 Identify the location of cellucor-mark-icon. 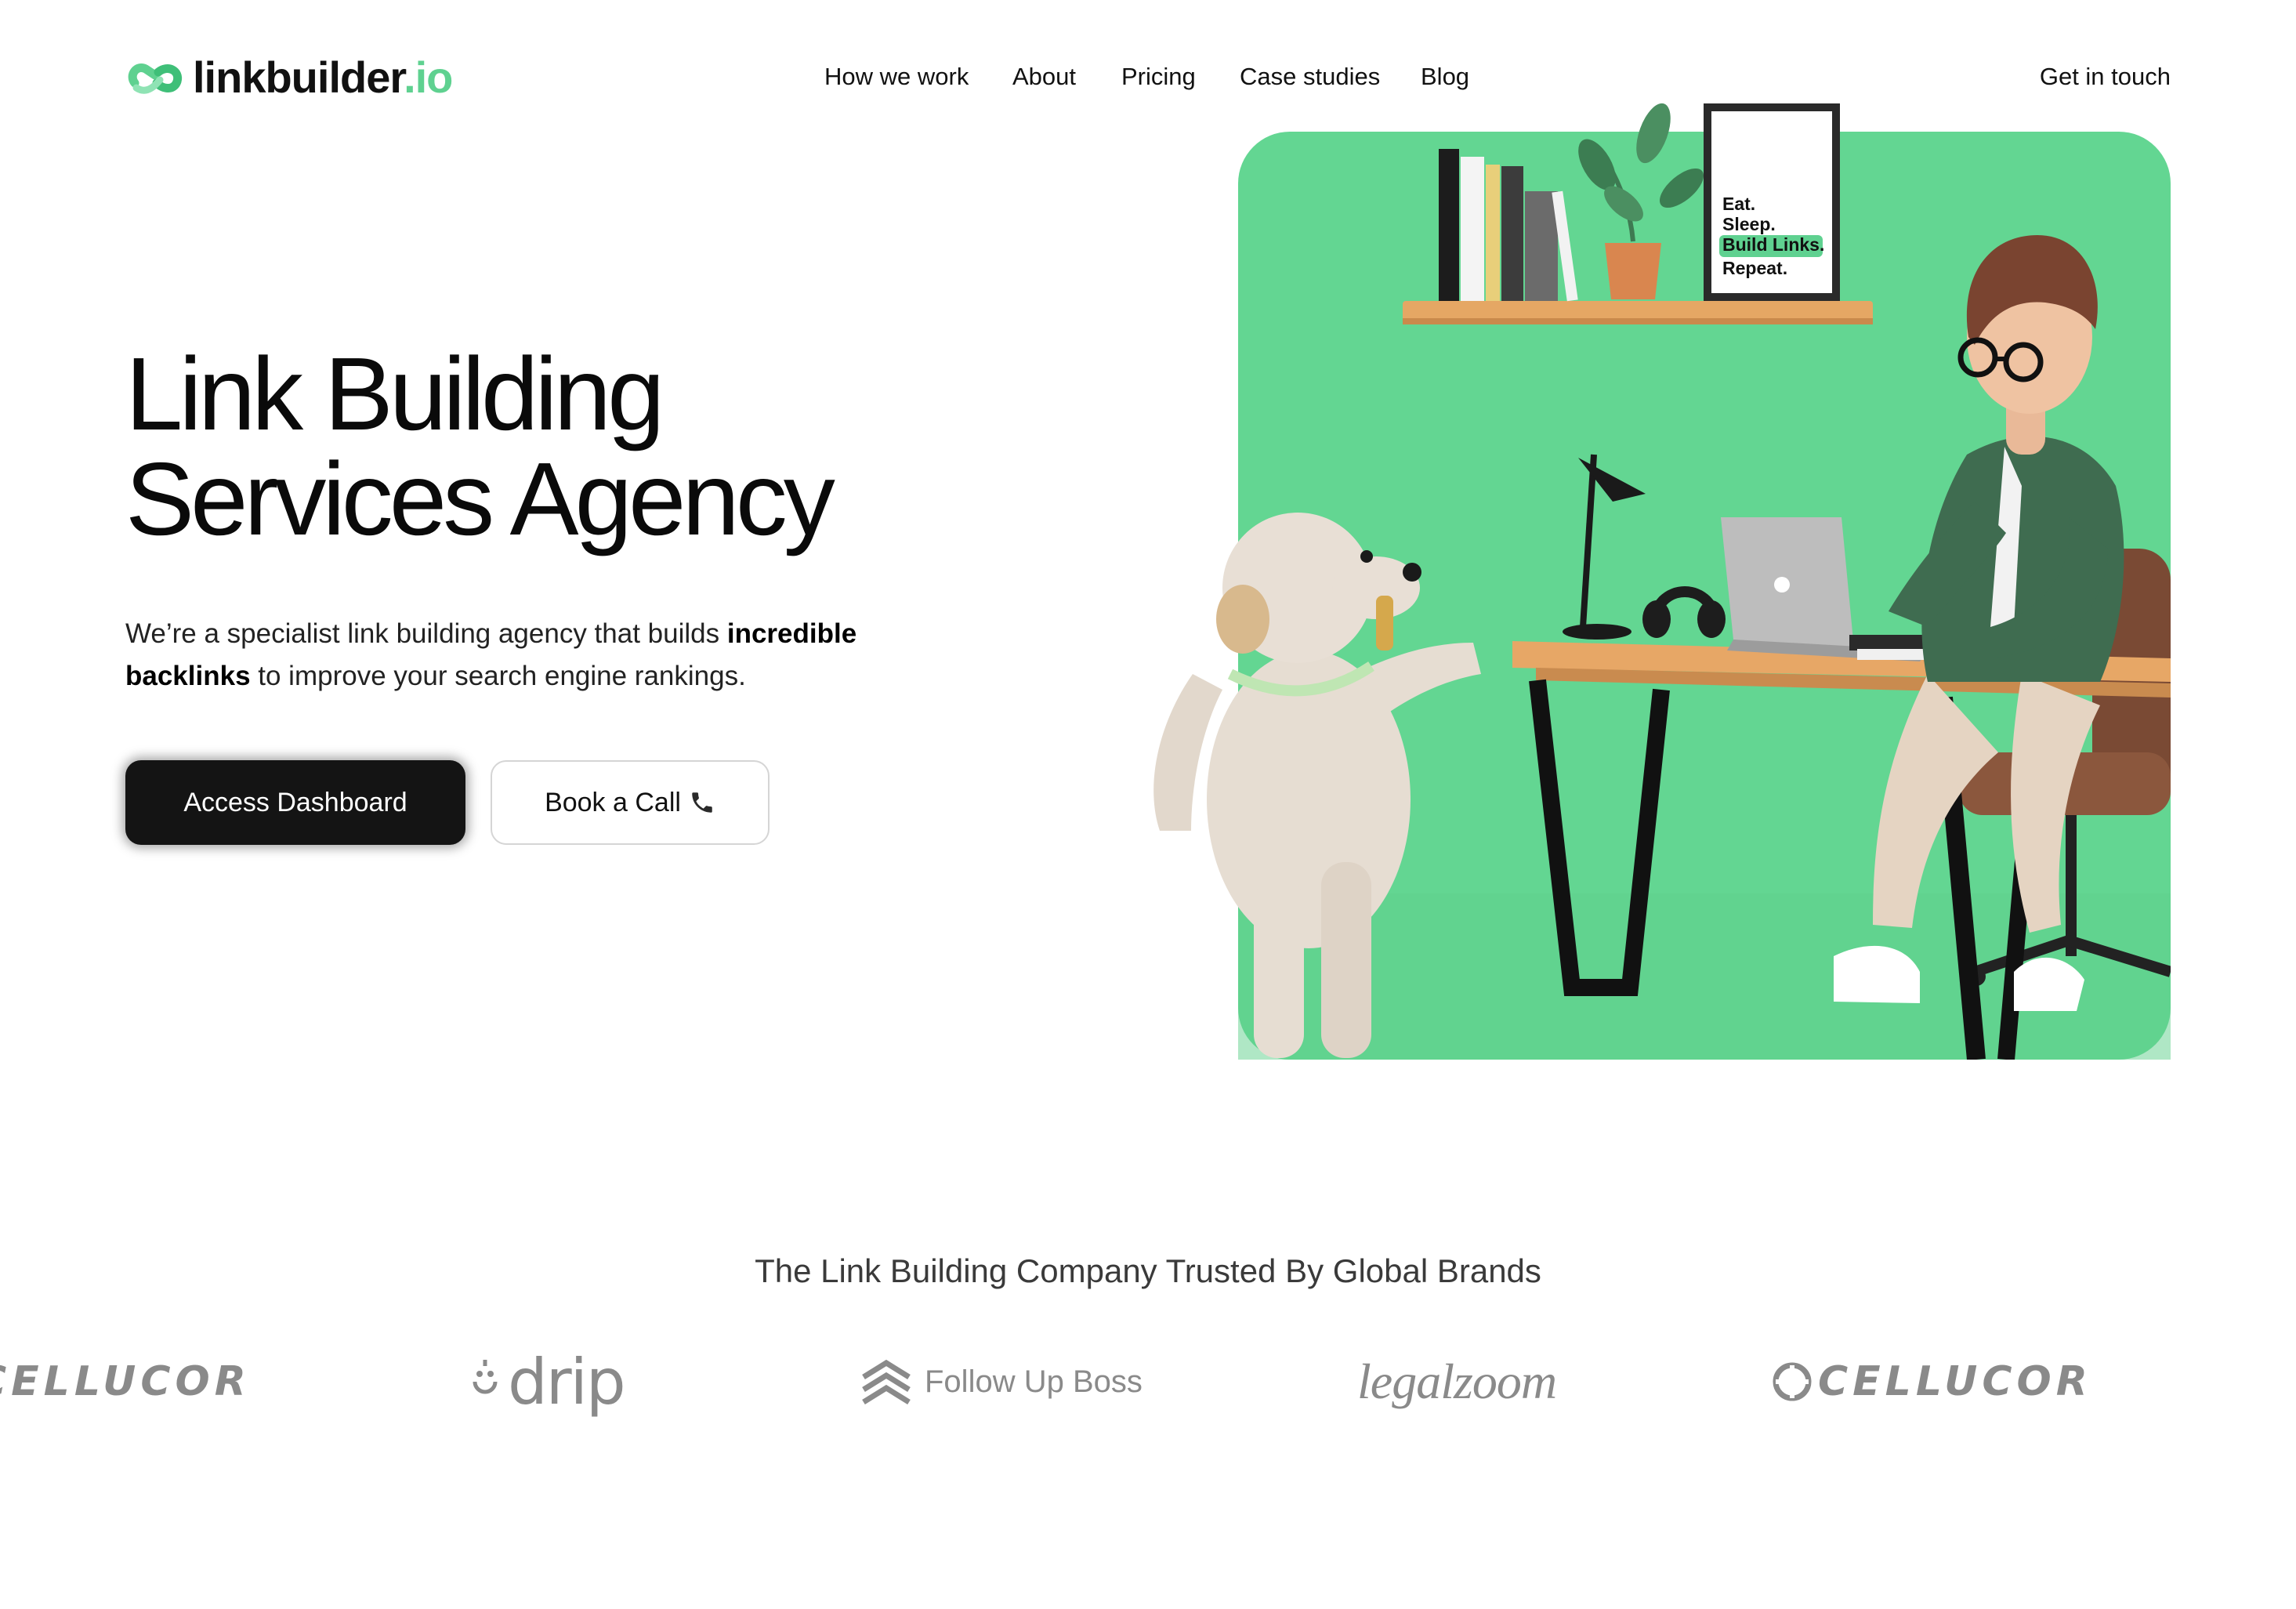
(1792, 1381).